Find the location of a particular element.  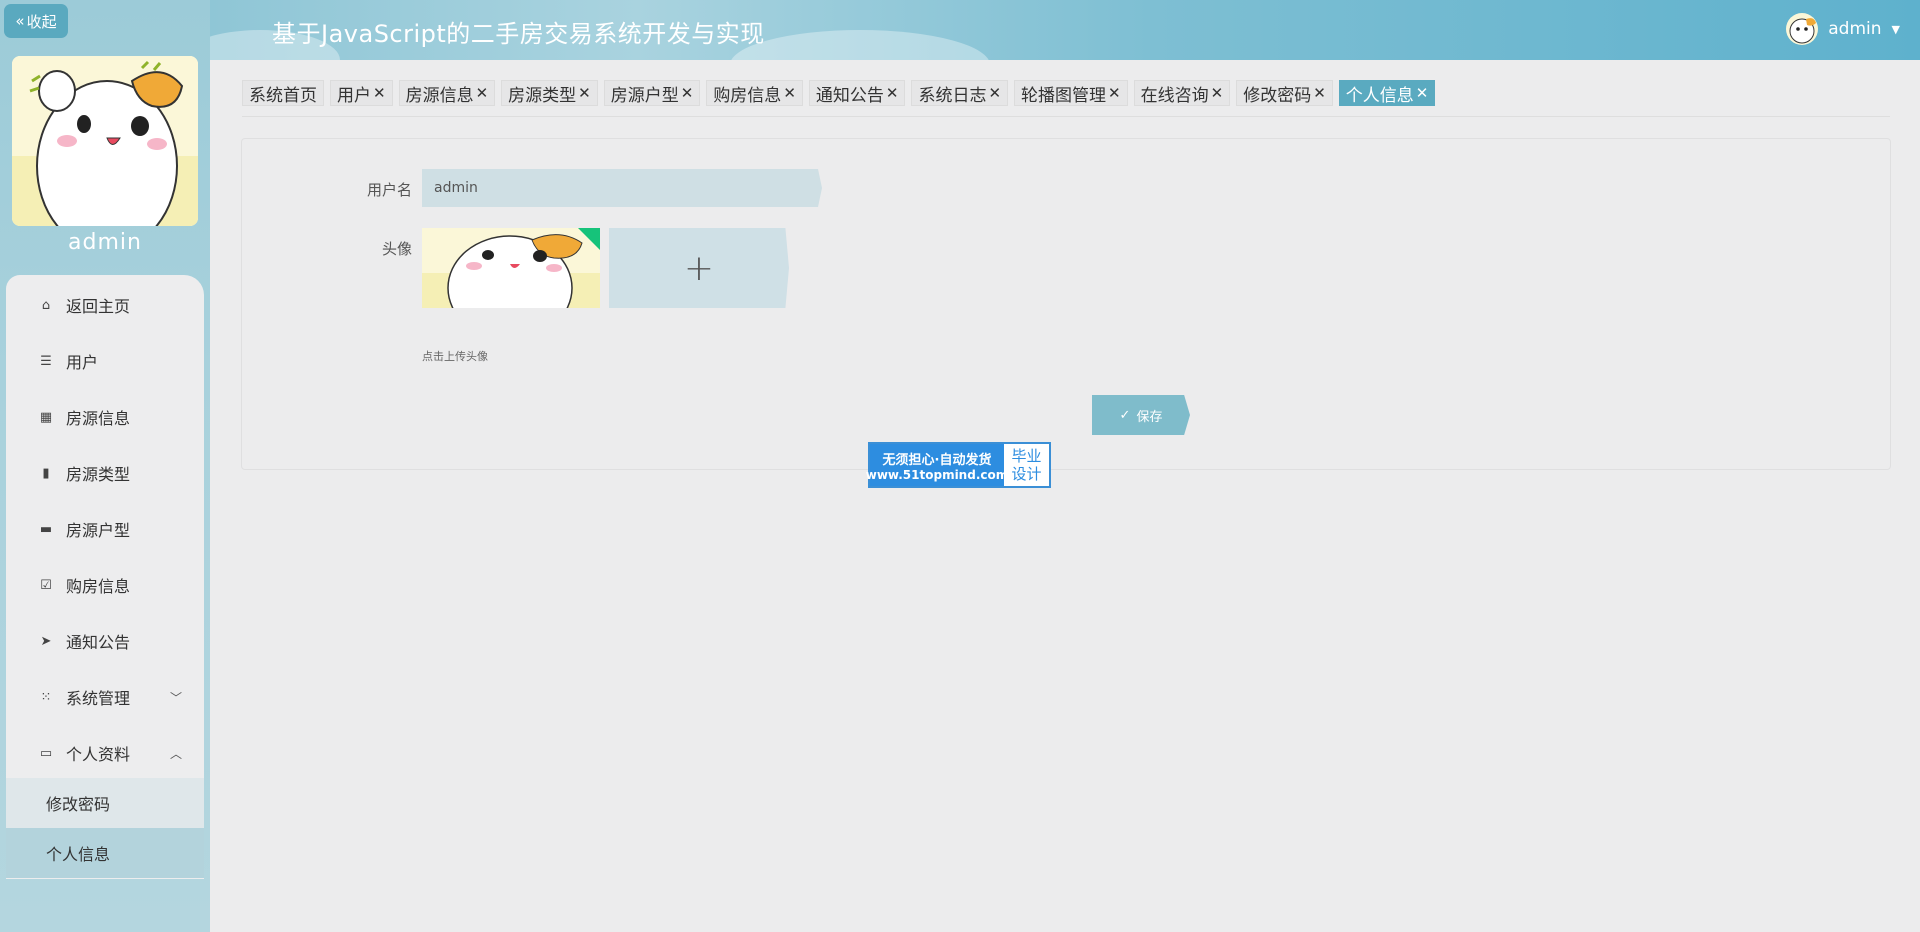

avatar-upload-button: + is located at coordinates (699, 268).